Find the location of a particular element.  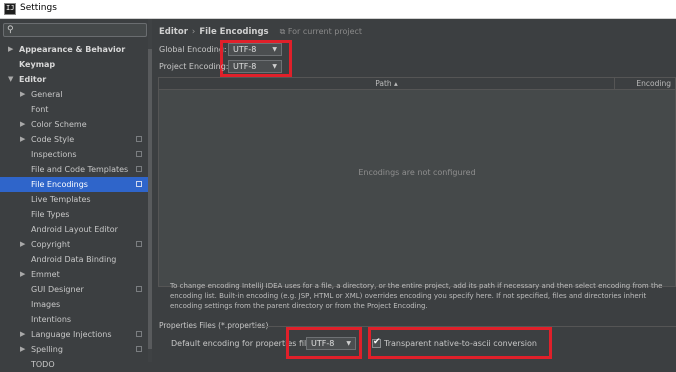

sidebar-item-code-style: ▶ Code Style is located at coordinates (74, 139).